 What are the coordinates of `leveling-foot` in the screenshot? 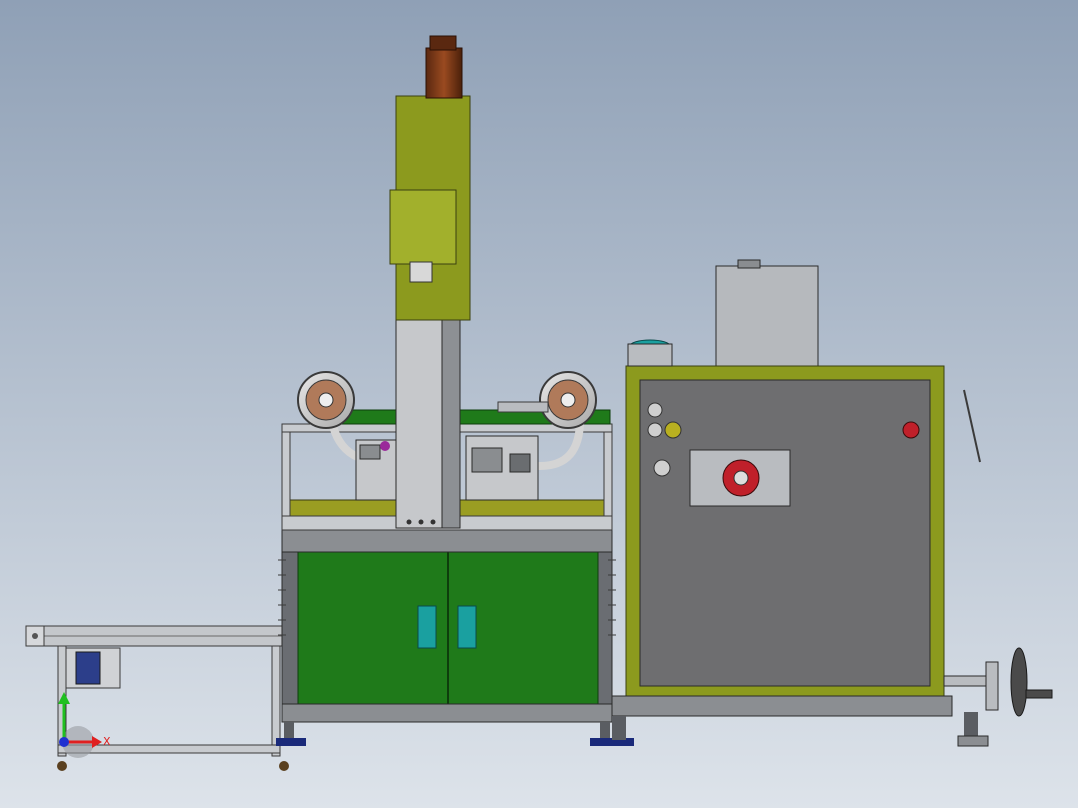 It's located at (291, 742).